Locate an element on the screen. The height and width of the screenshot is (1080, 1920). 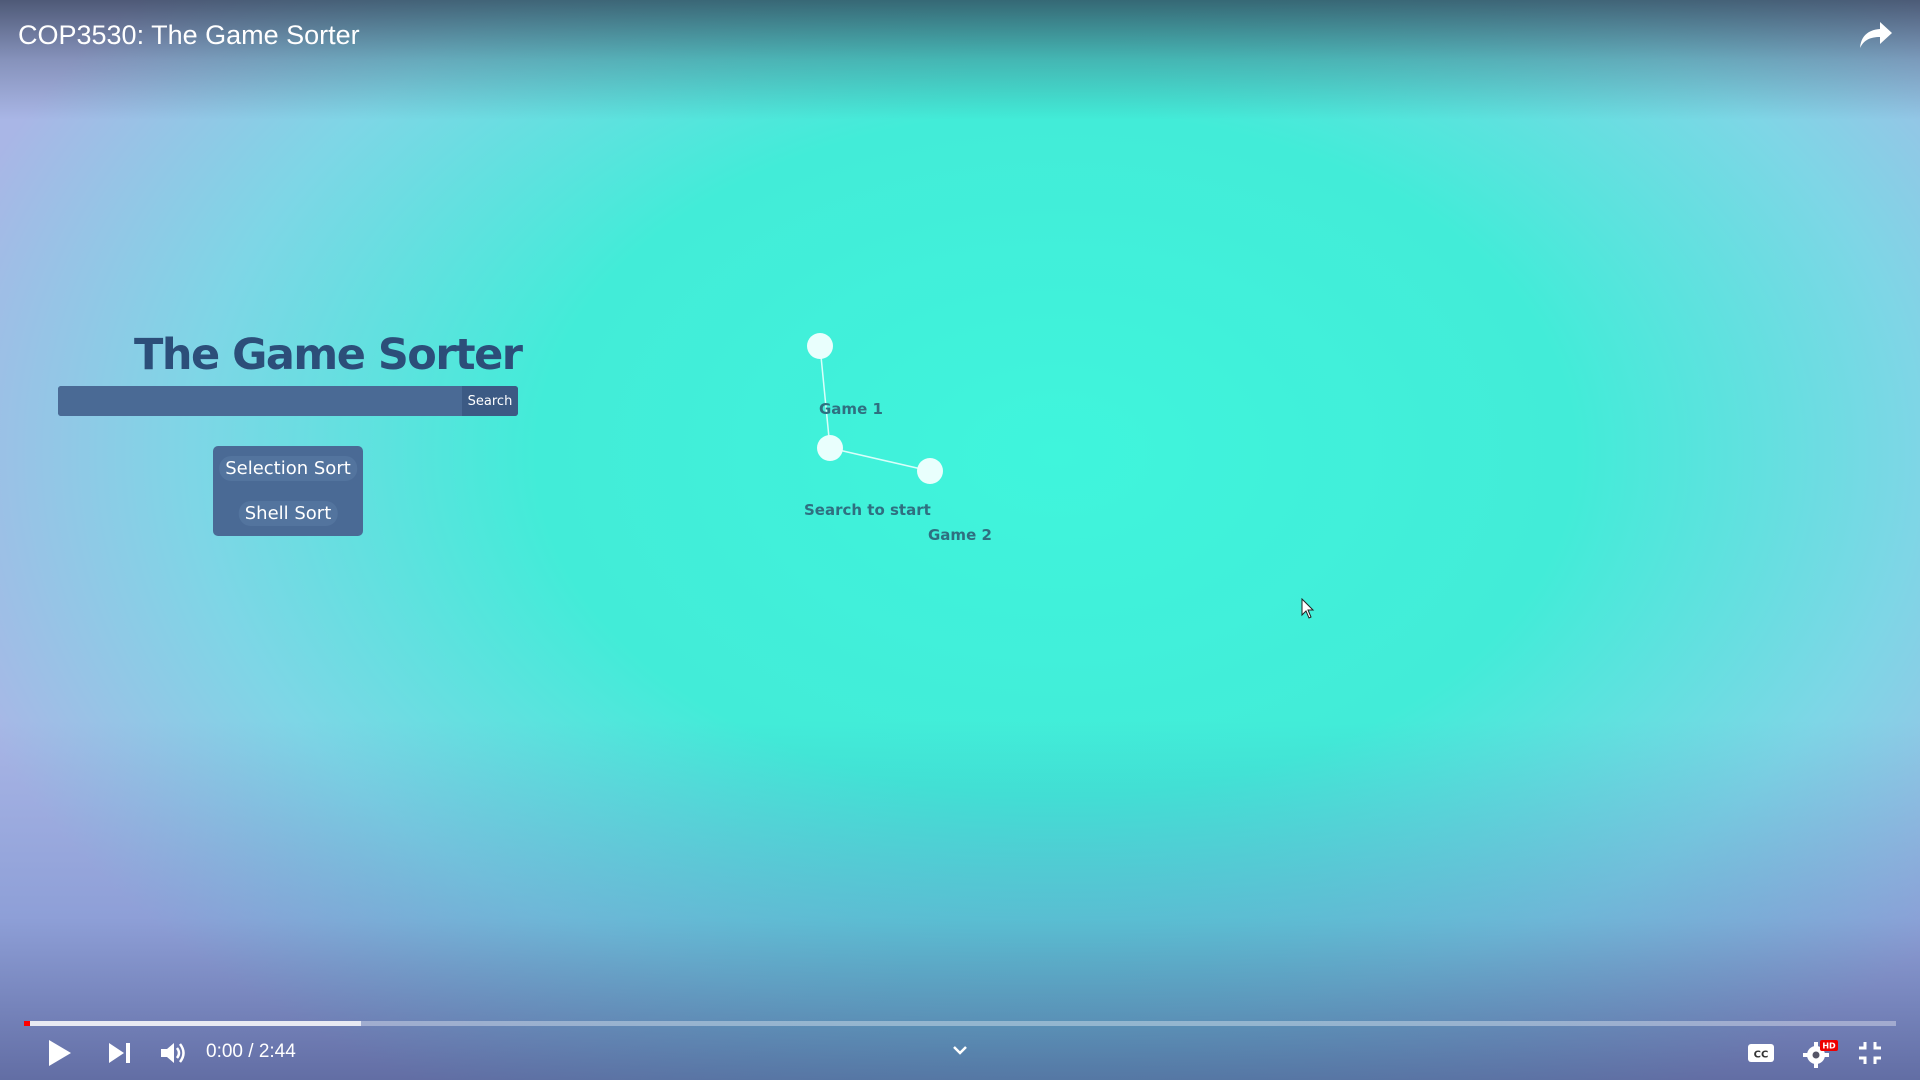
share-icon is located at coordinates (1876, 36).